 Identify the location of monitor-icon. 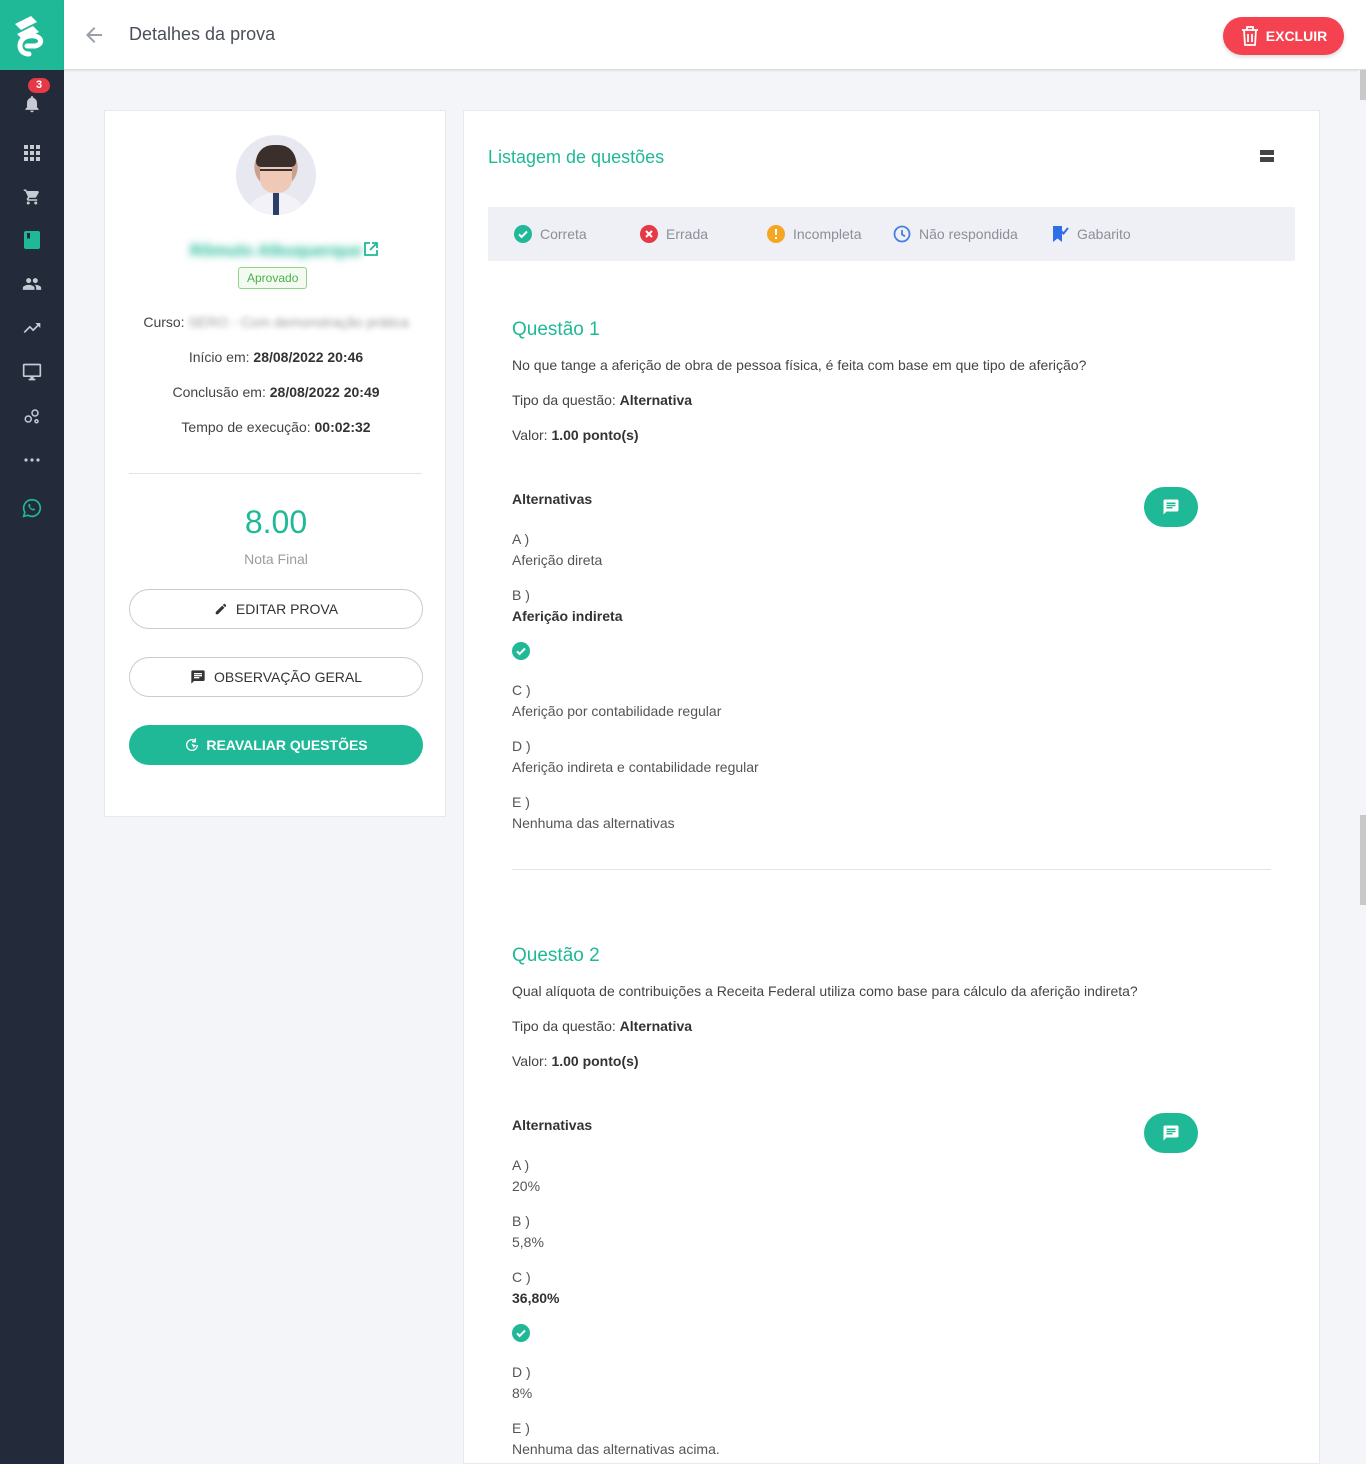
(32, 372).